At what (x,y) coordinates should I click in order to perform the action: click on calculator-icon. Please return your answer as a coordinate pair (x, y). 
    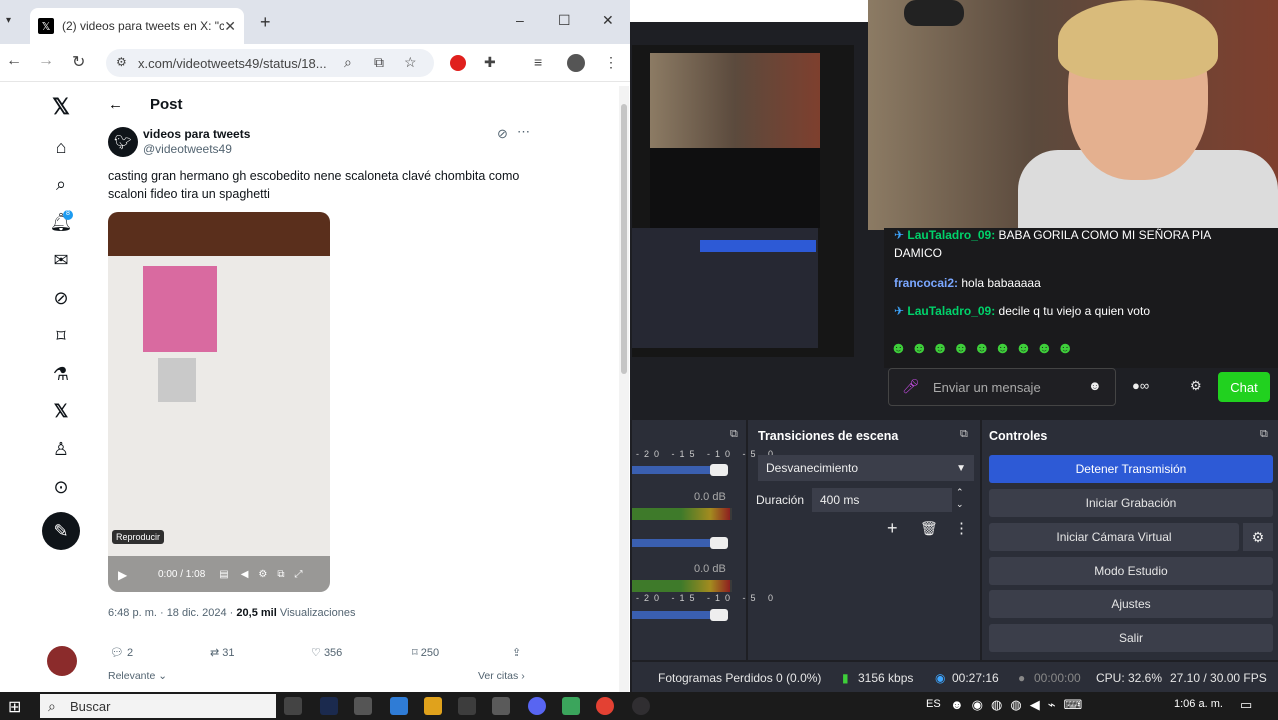
    Looking at the image, I should click on (363, 706).